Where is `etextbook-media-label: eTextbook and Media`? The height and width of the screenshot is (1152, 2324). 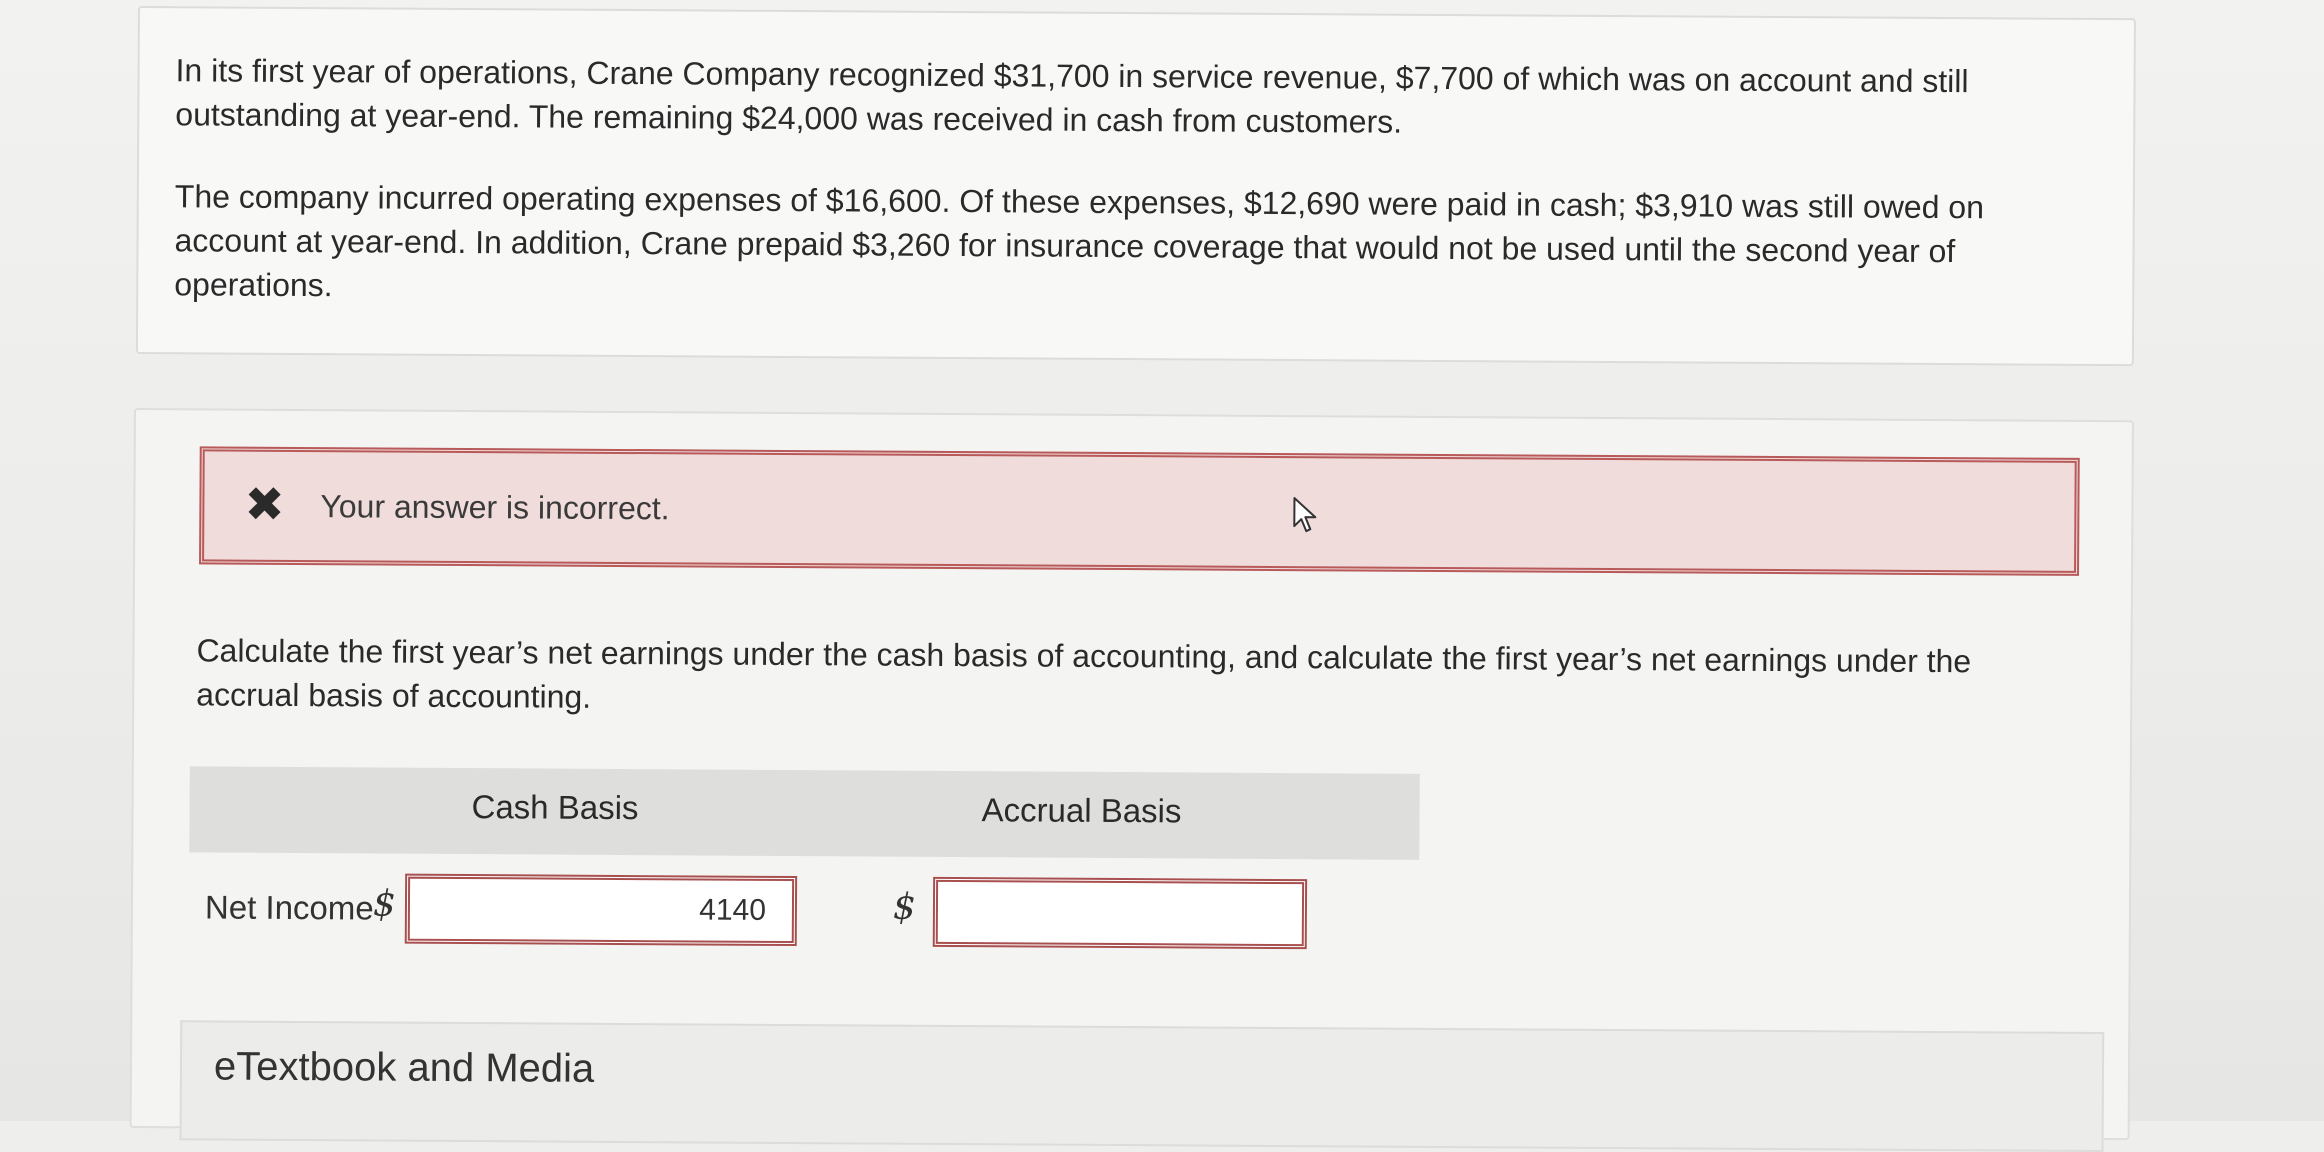
etextbook-media-label: eTextbook and Media is located at coordinates (404, 1067).